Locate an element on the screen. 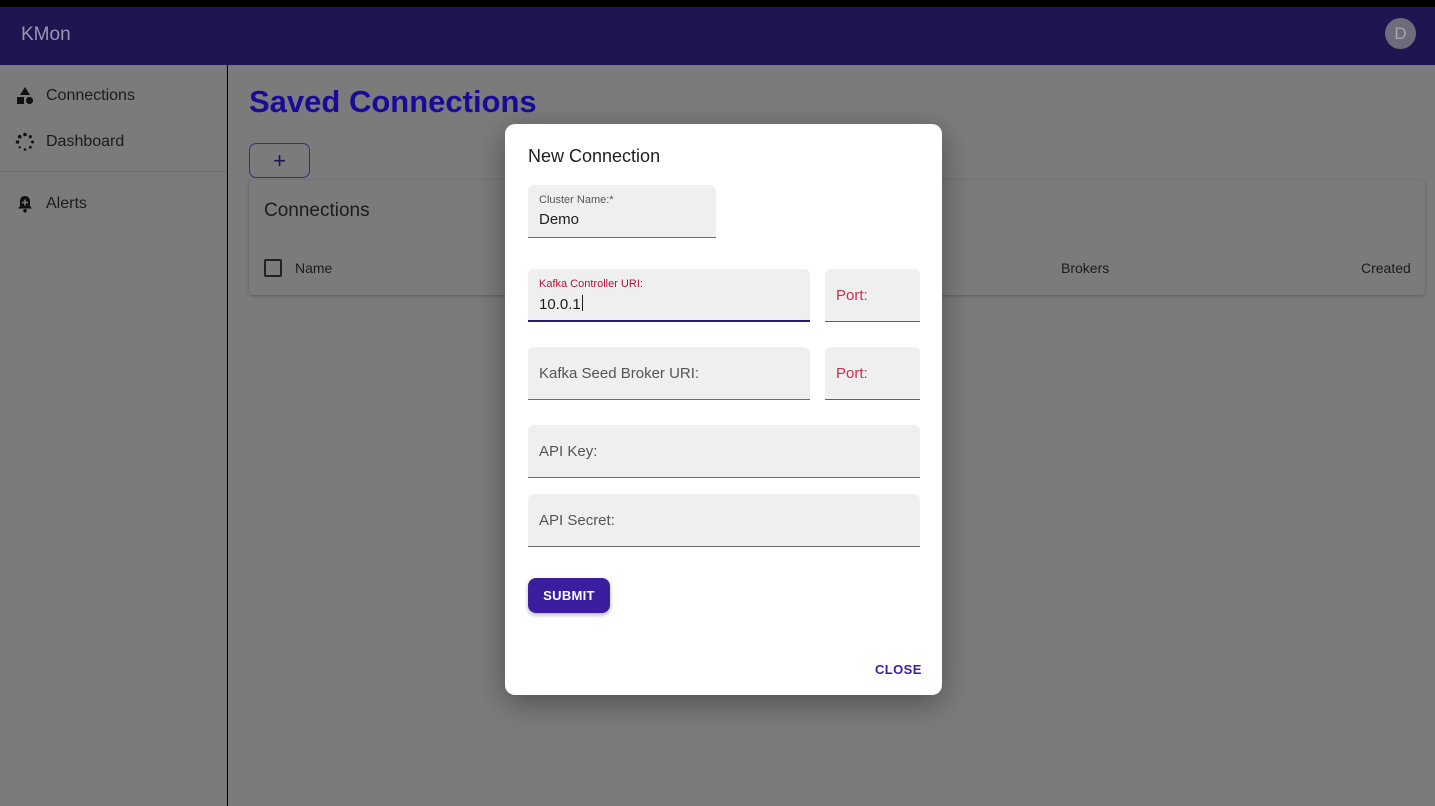 This screenshot has width=1435, height=806. cluster-name-label: Cluster Name:* is located at coordinates (576, 200).